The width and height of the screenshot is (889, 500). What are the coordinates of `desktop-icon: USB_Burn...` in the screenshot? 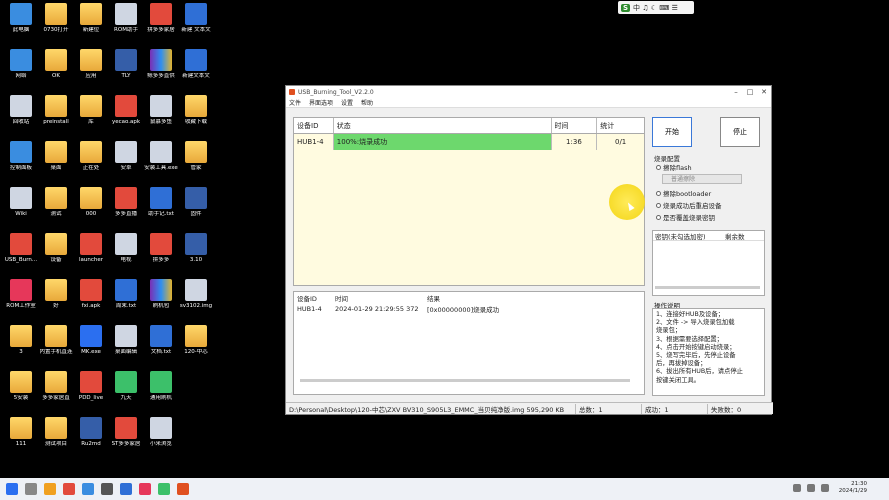 It's located at (21, 248).